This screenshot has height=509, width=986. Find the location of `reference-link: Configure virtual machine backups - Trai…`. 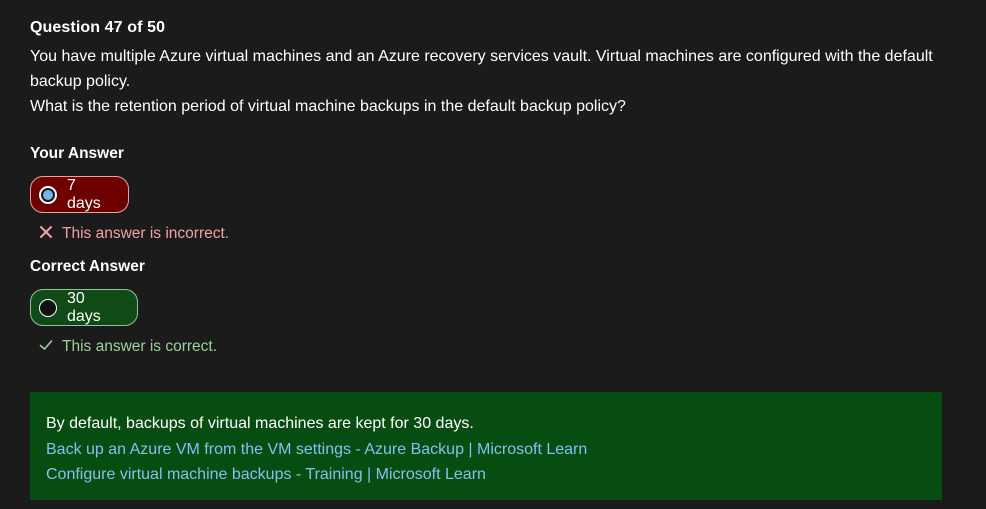

reference-link: Configure virtual machine backups - Trai… is located at coordinates (266, 474).